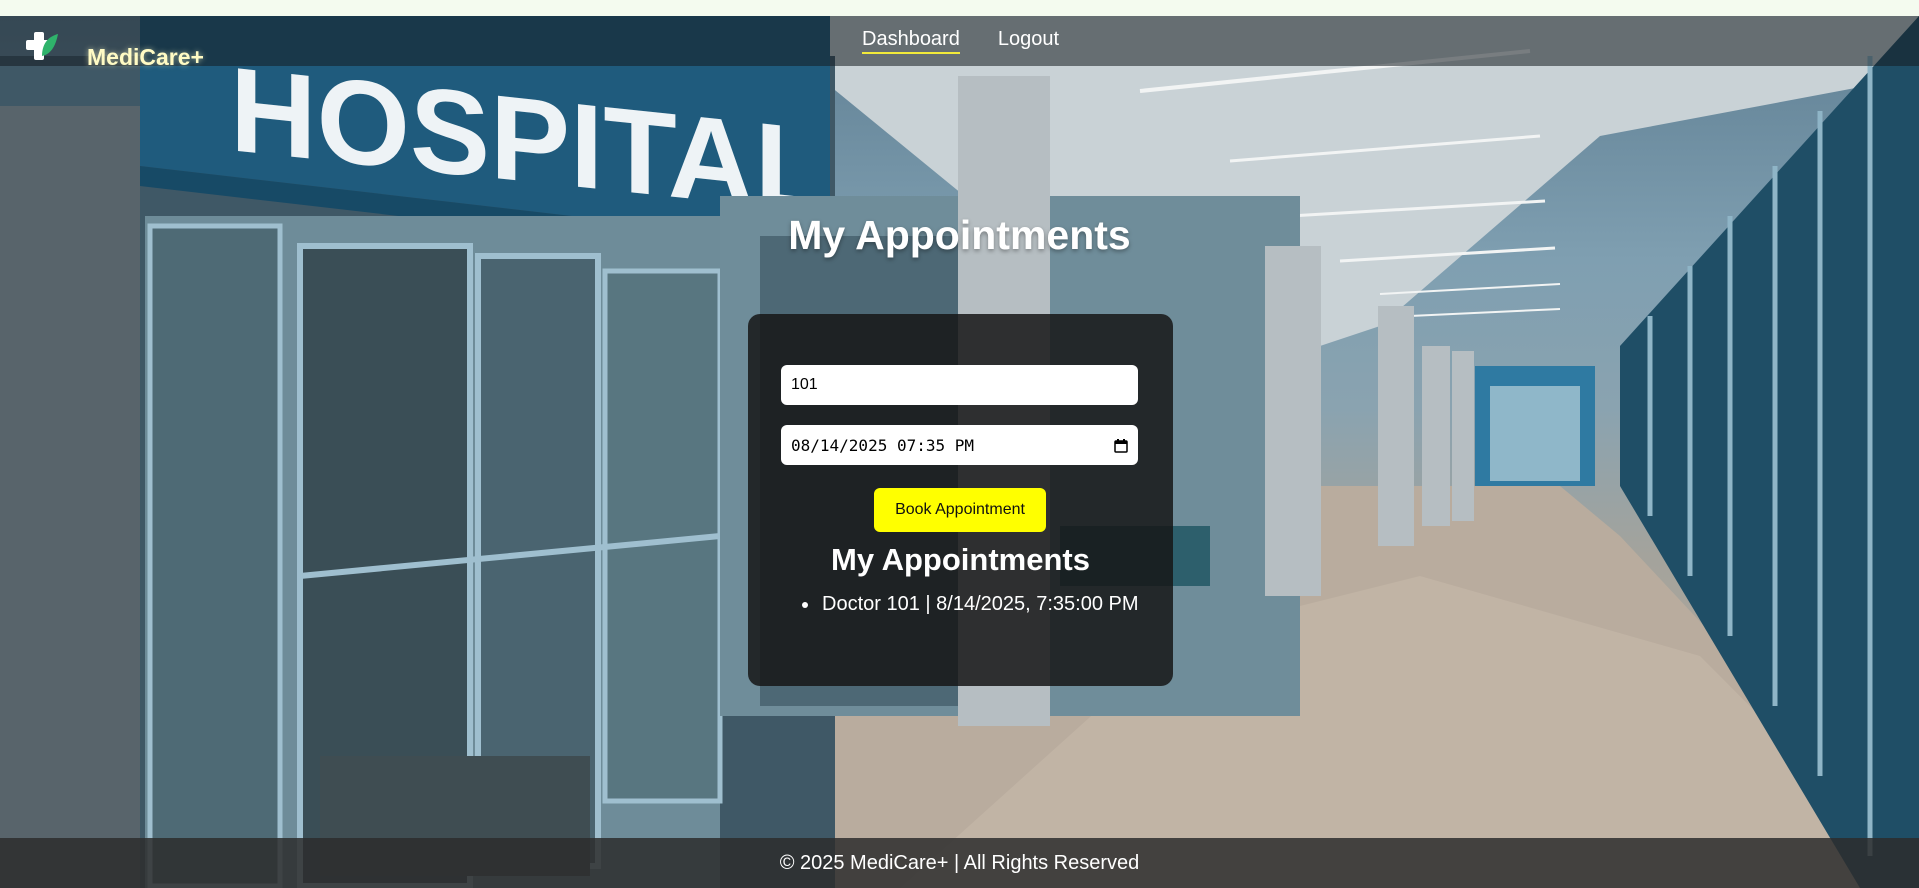 This screenshot has width=1919, height=888. I want to click on nav-links: Dashboard Logout, so click(960, 41).